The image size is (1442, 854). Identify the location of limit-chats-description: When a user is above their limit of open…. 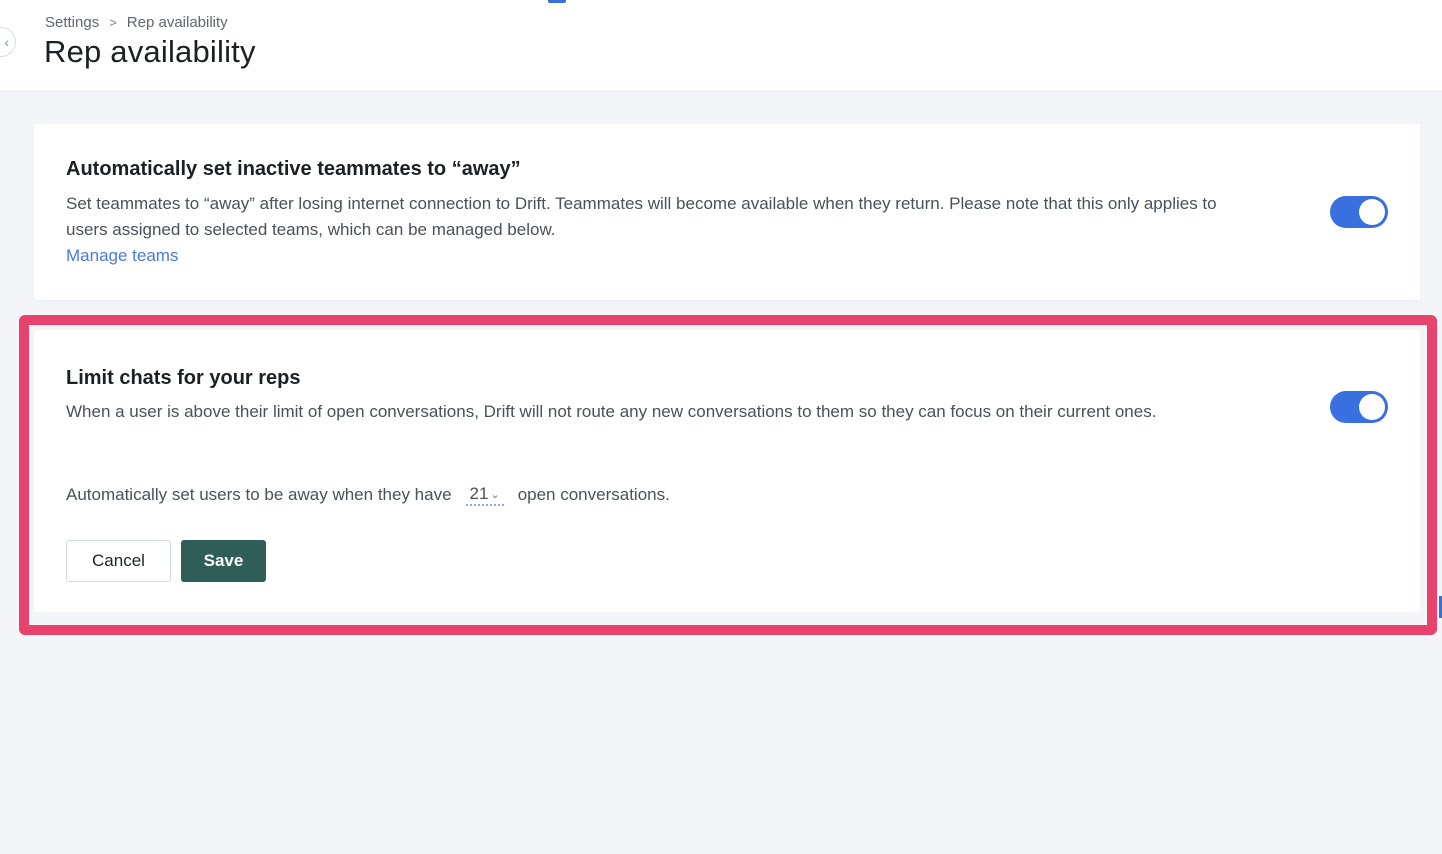
(611, 411).